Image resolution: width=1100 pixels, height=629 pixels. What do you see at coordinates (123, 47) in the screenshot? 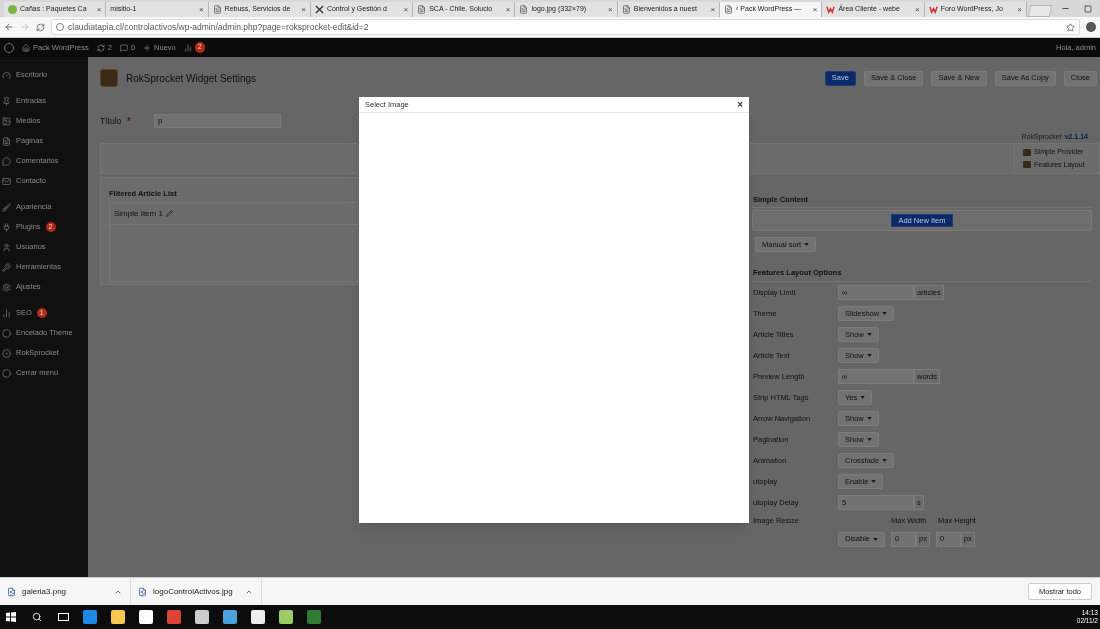
I see `speech-bubble-icon` at bounding box center [123, 47].